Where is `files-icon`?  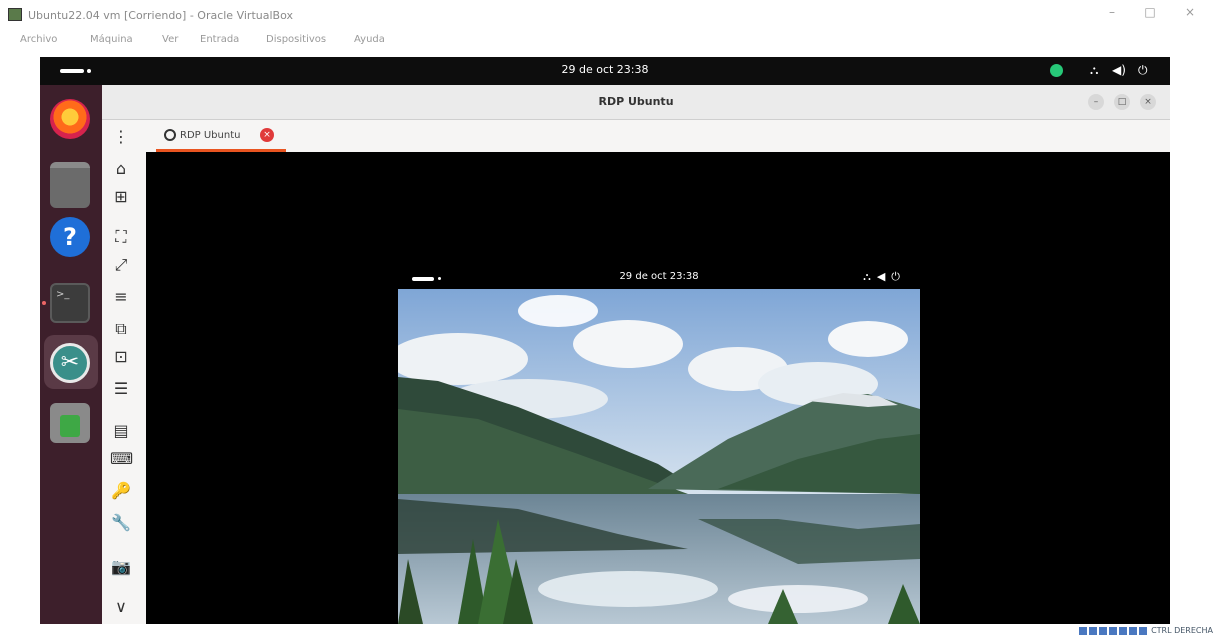 files-icon is located at coordinates (70, 185).